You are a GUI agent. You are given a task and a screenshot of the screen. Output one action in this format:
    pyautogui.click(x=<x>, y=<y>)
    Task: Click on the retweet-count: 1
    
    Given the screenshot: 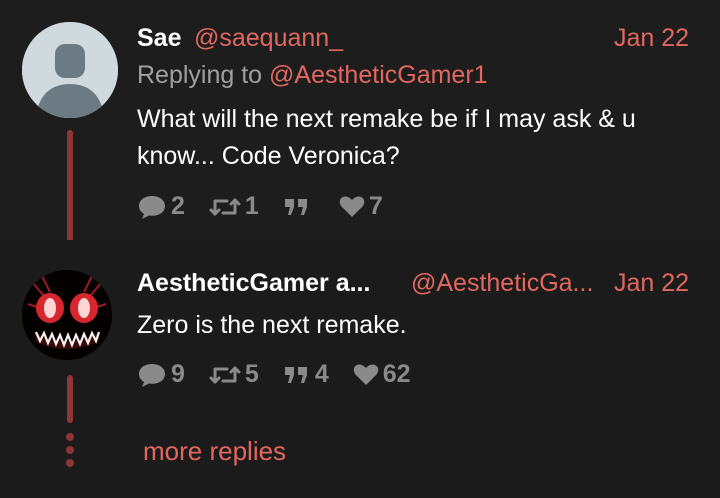 What is the action you would take?
    pyautogui.click(x=251, y=206)
    